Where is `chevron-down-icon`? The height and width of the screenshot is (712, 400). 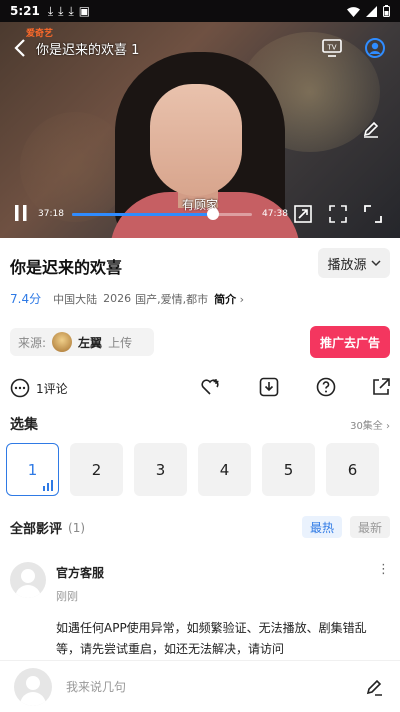
chevron-down-icon is located at coordinates (375, 262).